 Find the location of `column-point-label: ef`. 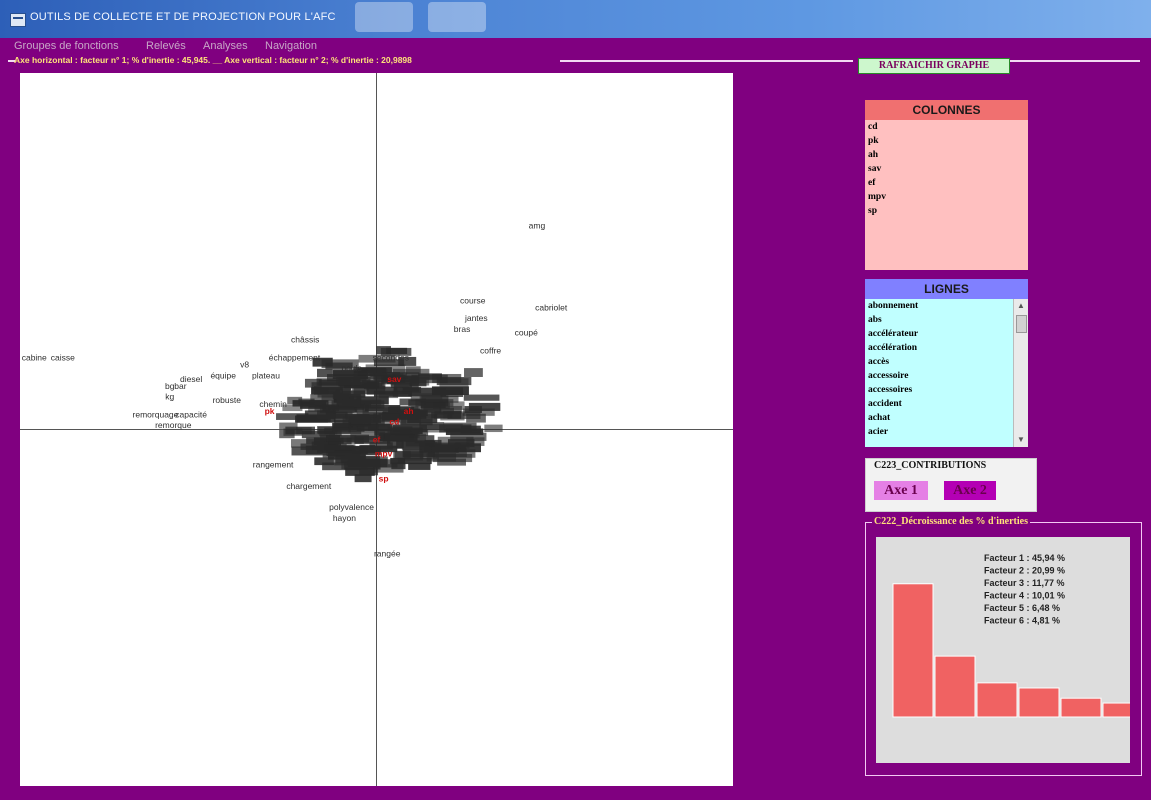

column-point-label: ef is located at coordinates (377, 439).